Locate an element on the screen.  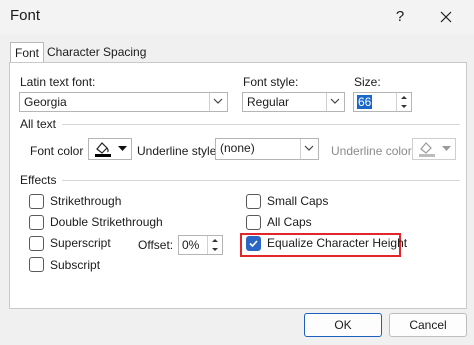
ok-button: OK is located at coordinates (343, 325).